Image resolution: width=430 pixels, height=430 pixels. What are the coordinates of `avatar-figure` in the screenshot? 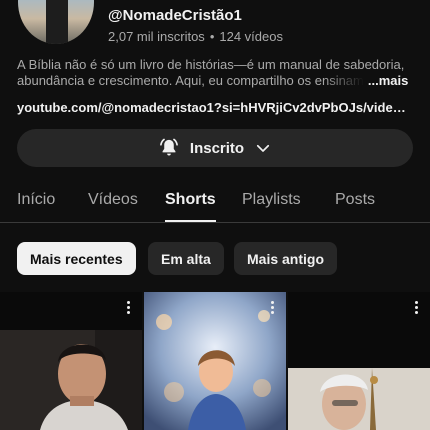 It's located at (57, 22).